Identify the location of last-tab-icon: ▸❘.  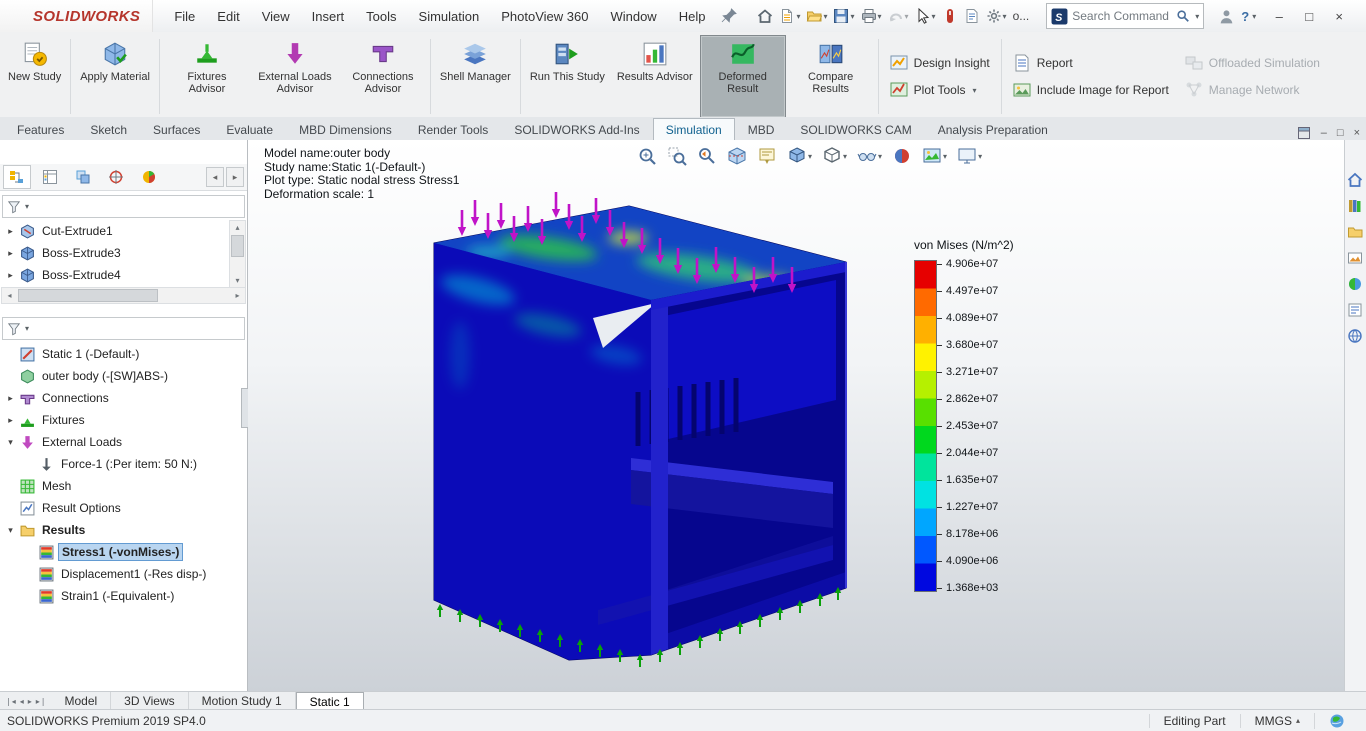
(41, 701).